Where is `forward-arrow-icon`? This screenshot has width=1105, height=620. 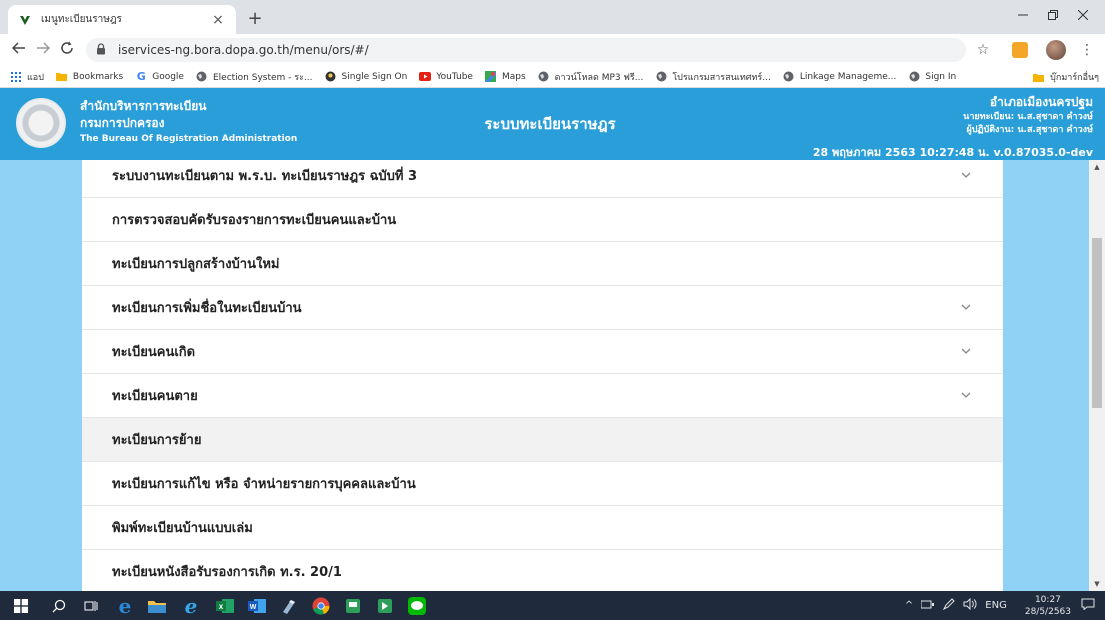
forward-arrow-icon is located at coordinates (43, 50).